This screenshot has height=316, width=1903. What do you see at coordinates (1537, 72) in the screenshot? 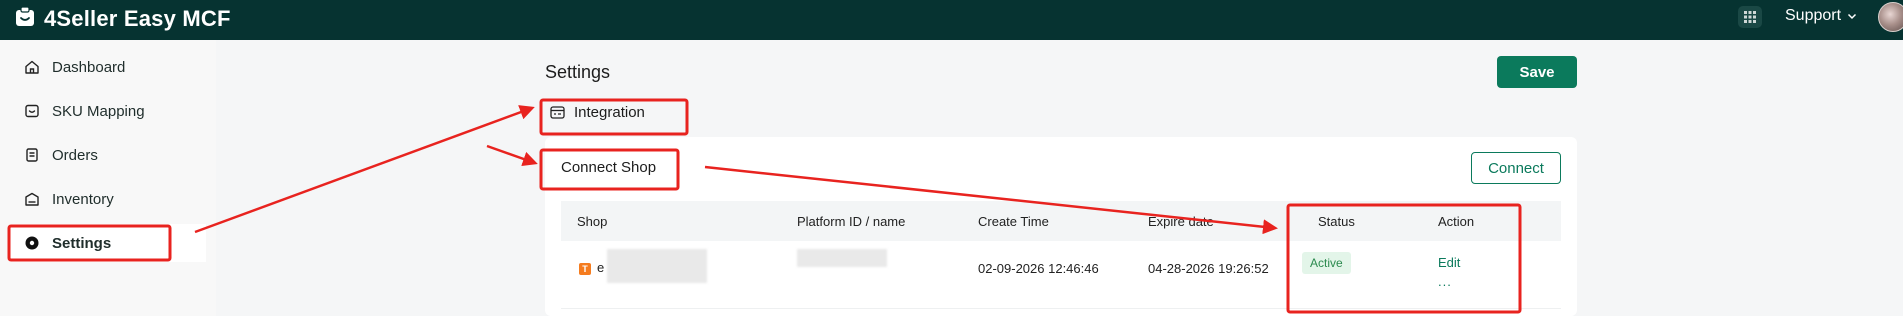
I see `save-button: Save` at bounding box center [1537, 72].